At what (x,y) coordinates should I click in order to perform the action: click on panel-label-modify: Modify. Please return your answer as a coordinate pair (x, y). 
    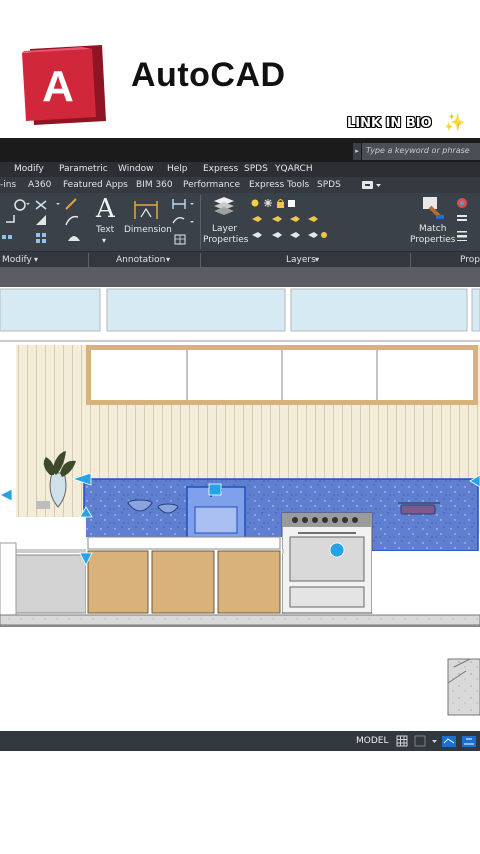
    Looking at the image, I should click on (17, 260).